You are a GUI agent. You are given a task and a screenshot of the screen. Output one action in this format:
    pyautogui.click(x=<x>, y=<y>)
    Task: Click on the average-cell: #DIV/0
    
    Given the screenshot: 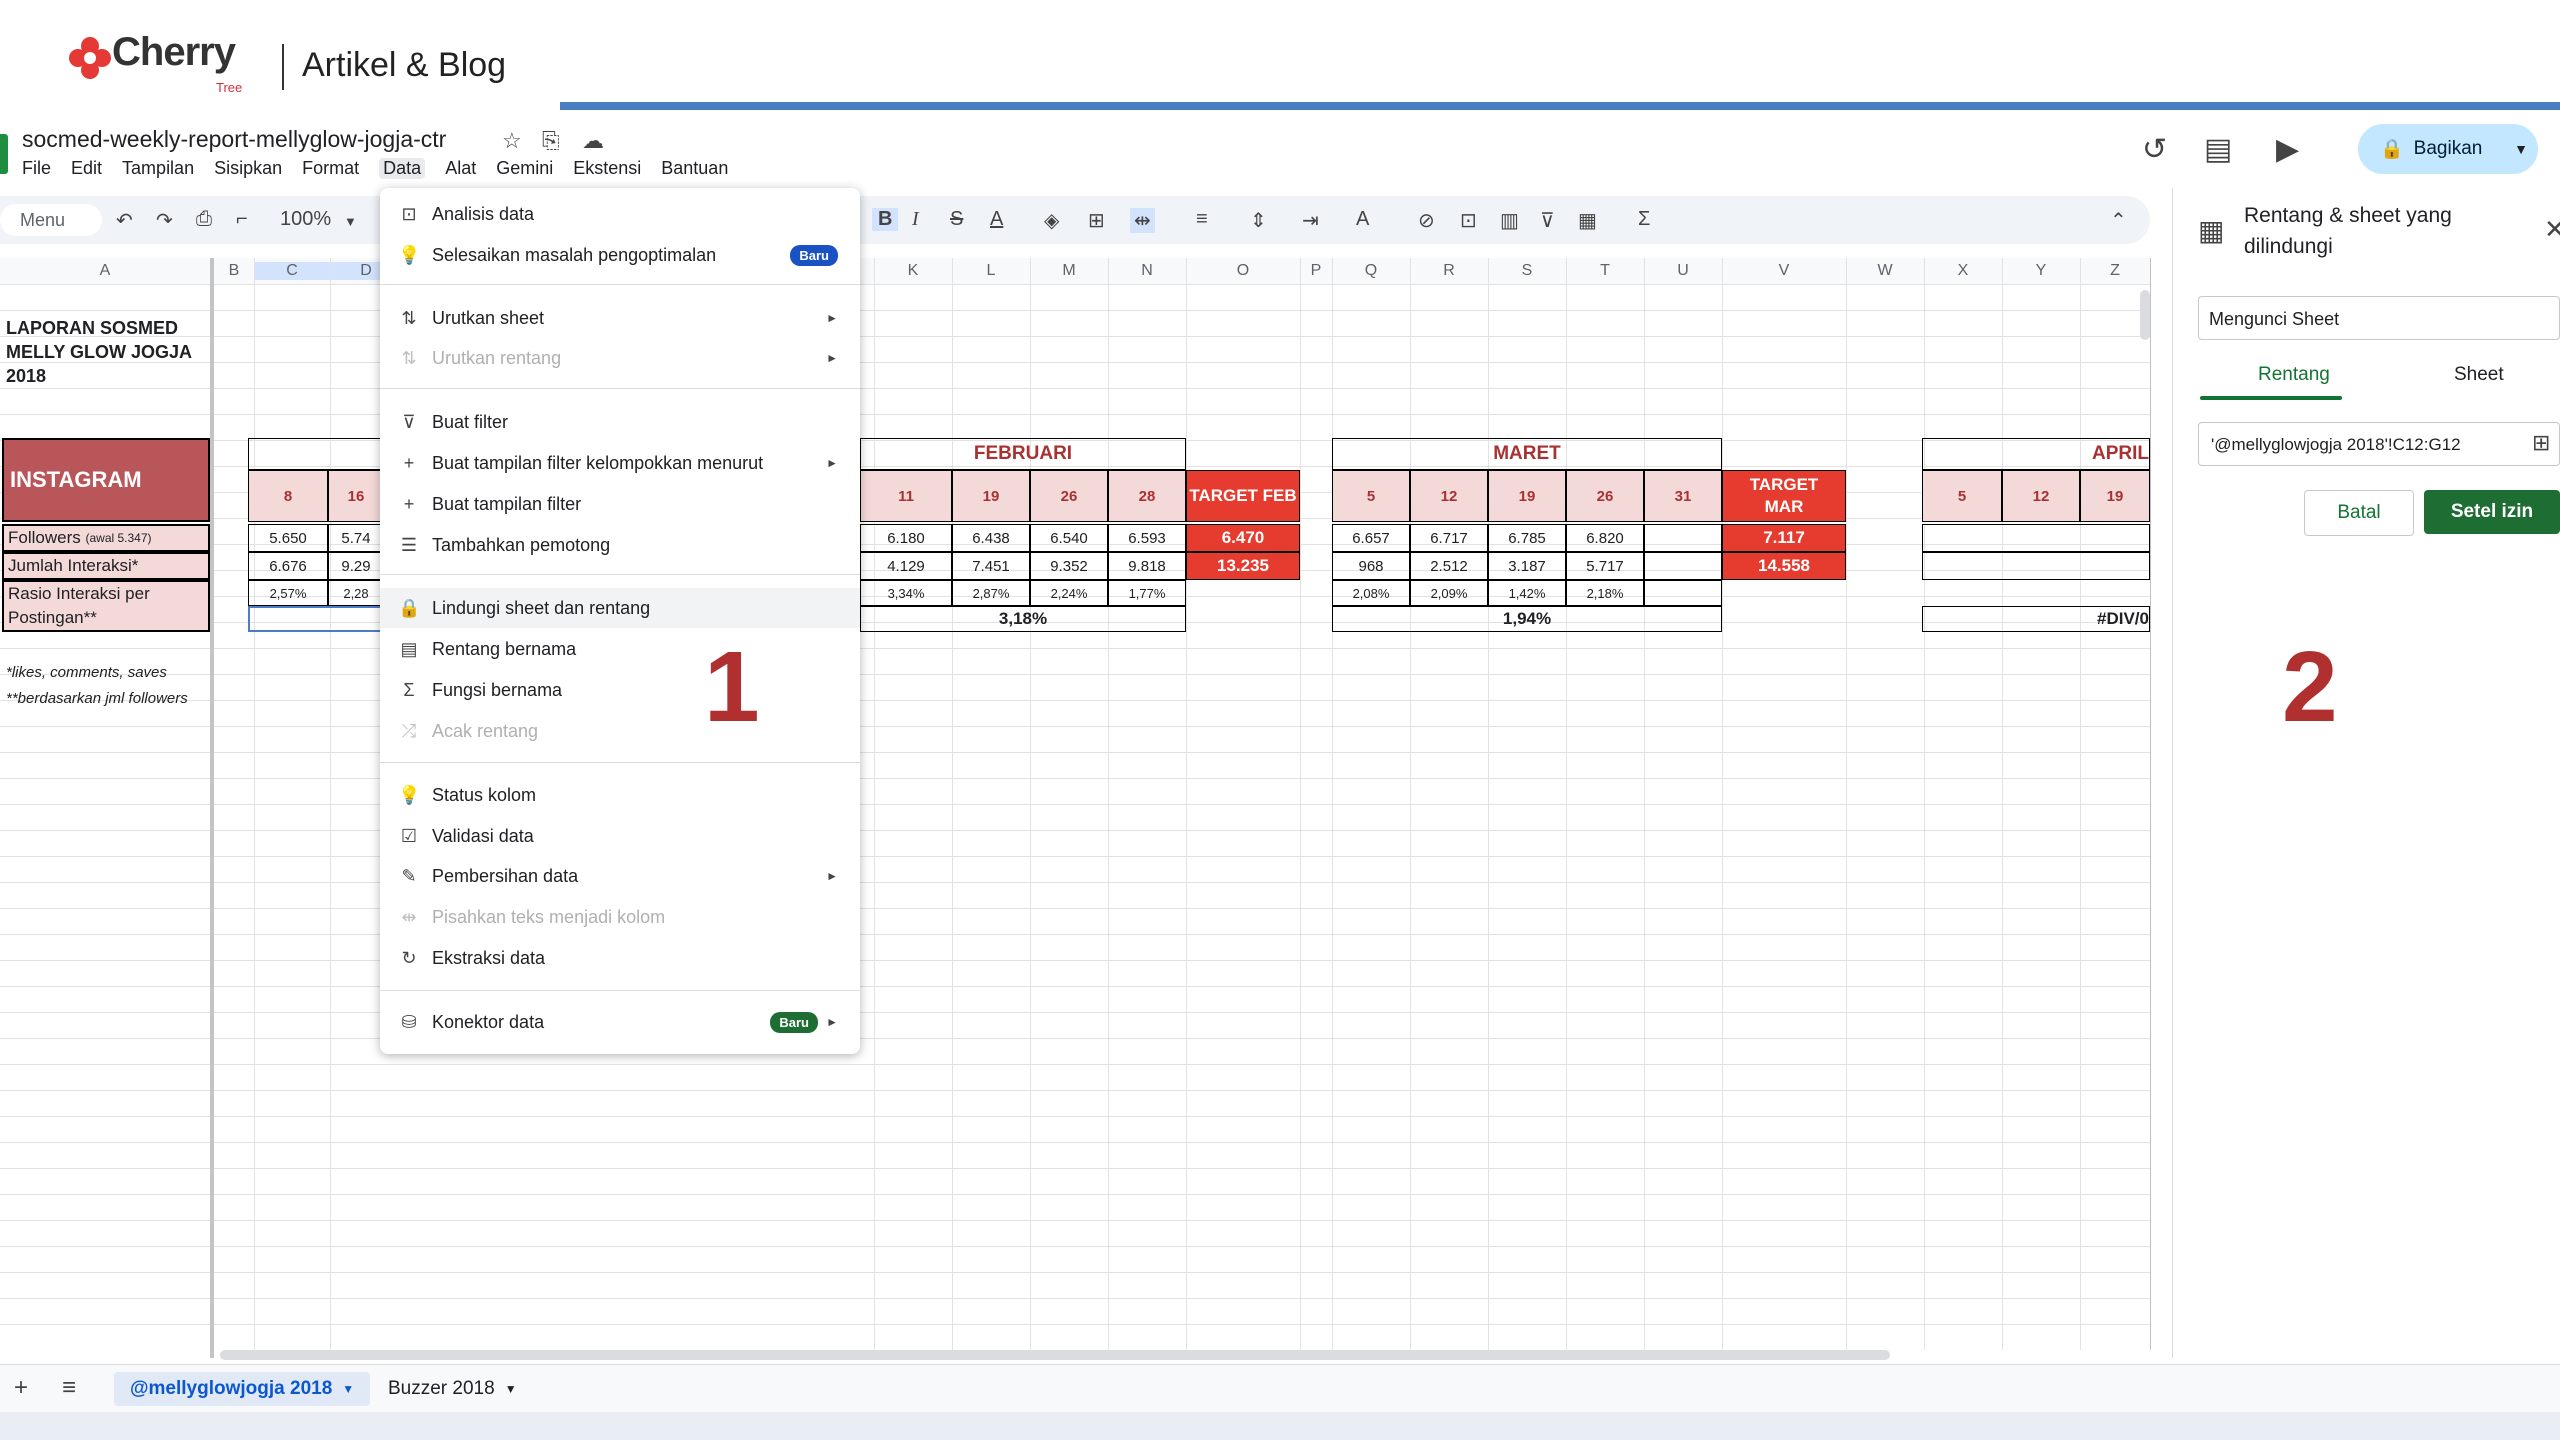 What is the action you would take?
    pyautogui.click(x=2036, y=619)
    